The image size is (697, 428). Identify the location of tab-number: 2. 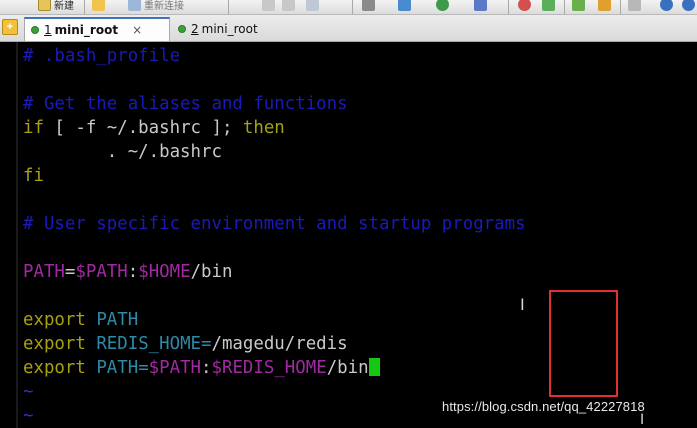
(195, 29).